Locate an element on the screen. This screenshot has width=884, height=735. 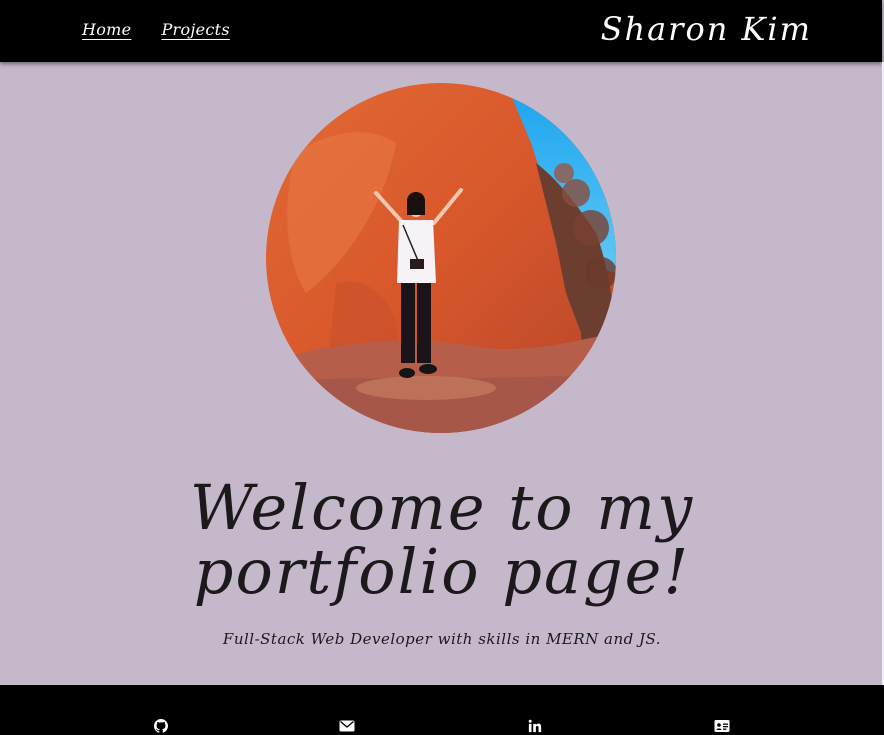
welcome-headline-line1: Welcome to my is located at coordinates (442, 507).